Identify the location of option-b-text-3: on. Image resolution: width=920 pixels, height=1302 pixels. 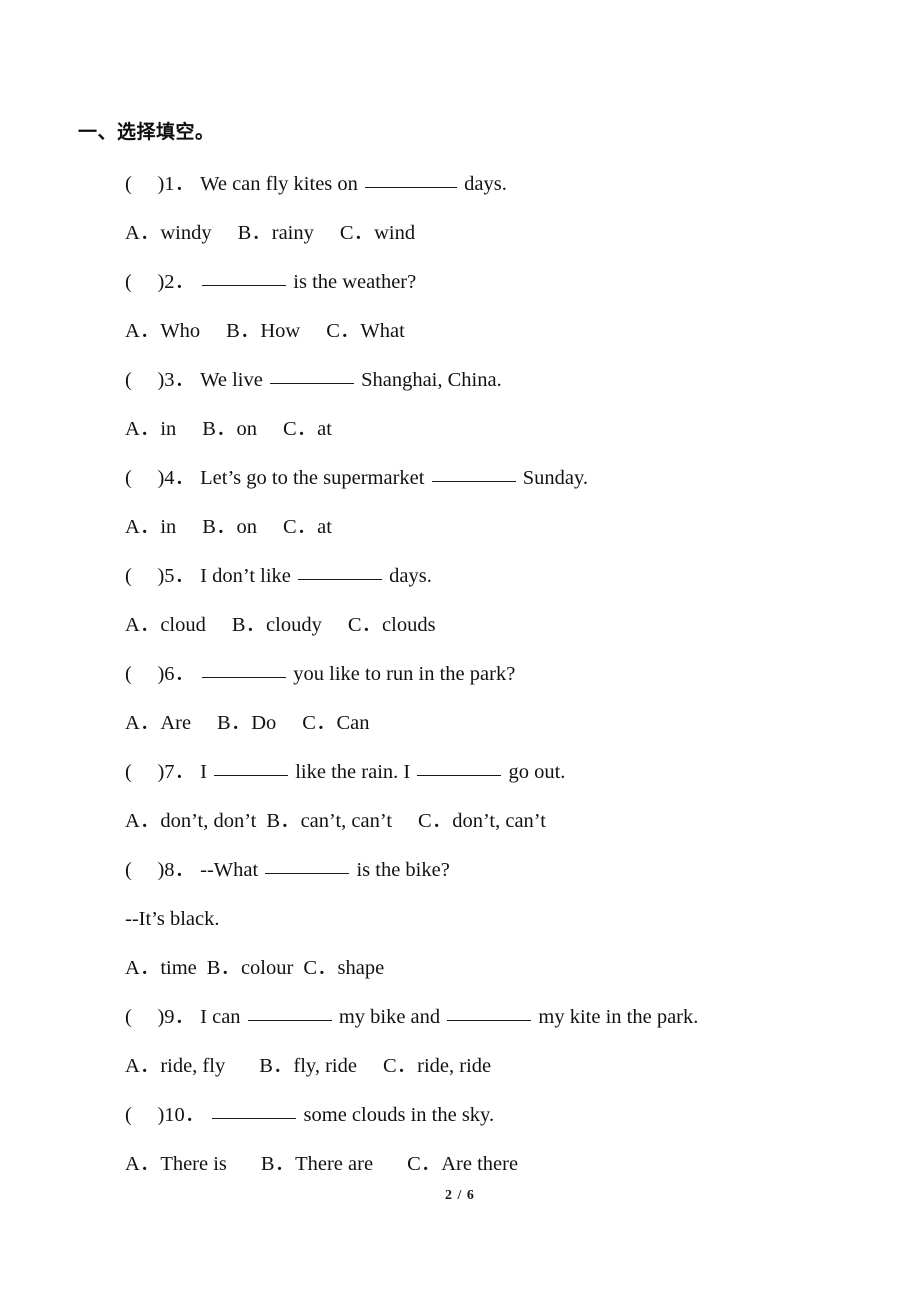
(246, 429).